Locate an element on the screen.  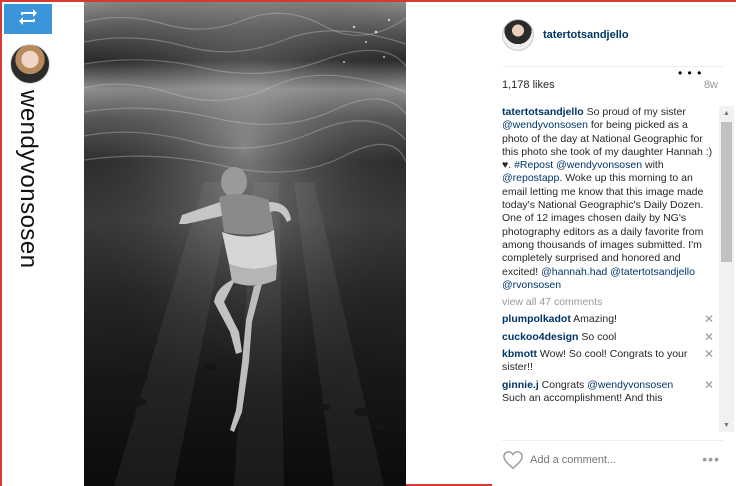
caption-mention: @hannah.had is located at coordinates (574, 272).